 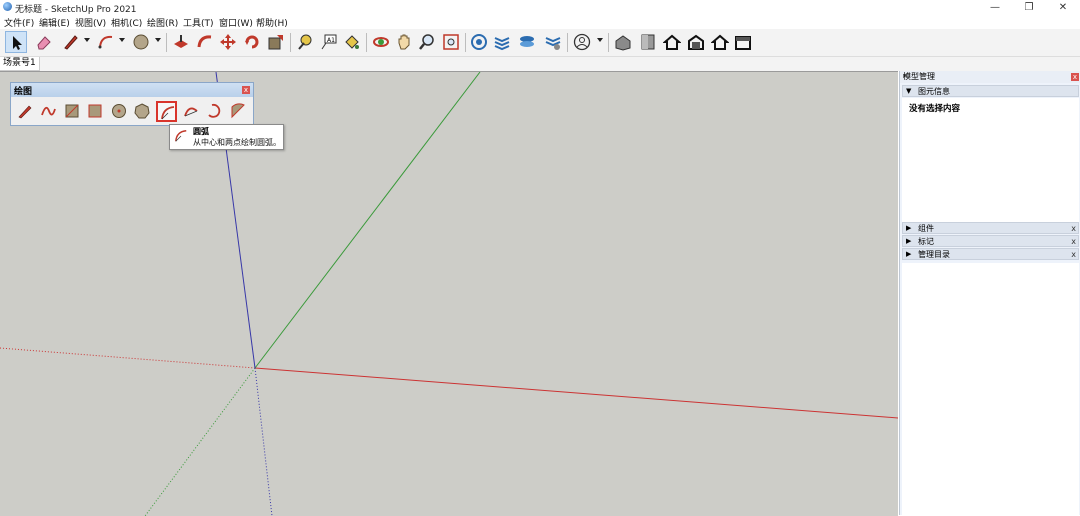 I want to click on push-pull-tool-button, so click(x=181, y=42).